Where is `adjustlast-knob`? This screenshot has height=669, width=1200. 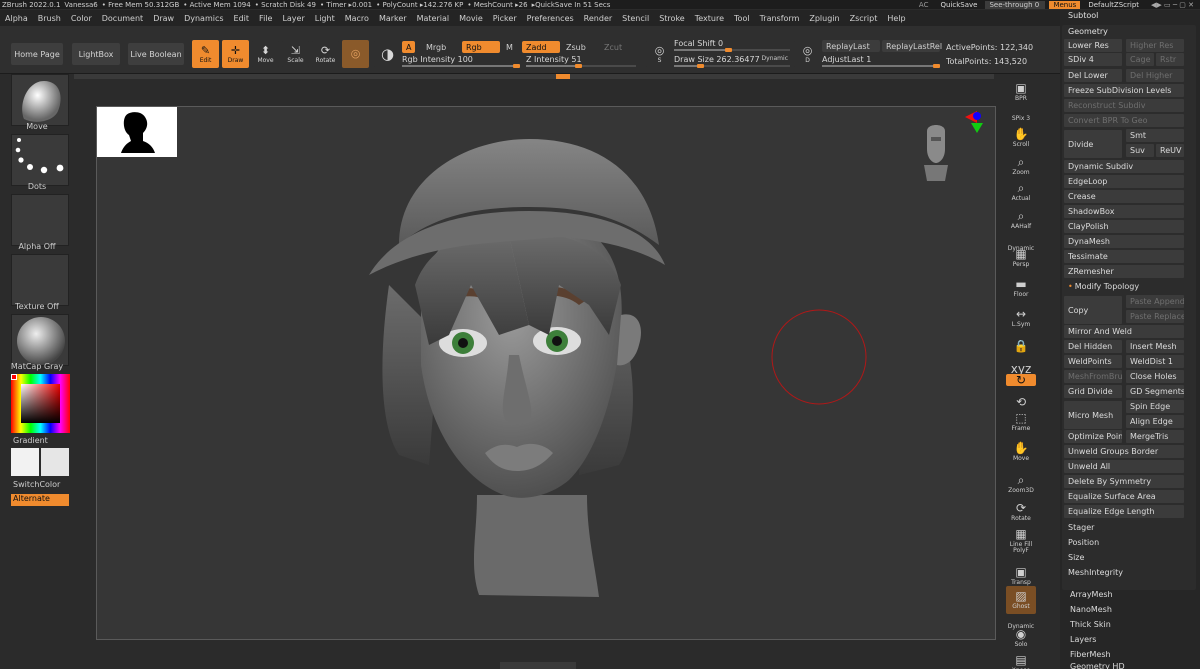 adjustlast-knob is located at coordinates (936, 66).